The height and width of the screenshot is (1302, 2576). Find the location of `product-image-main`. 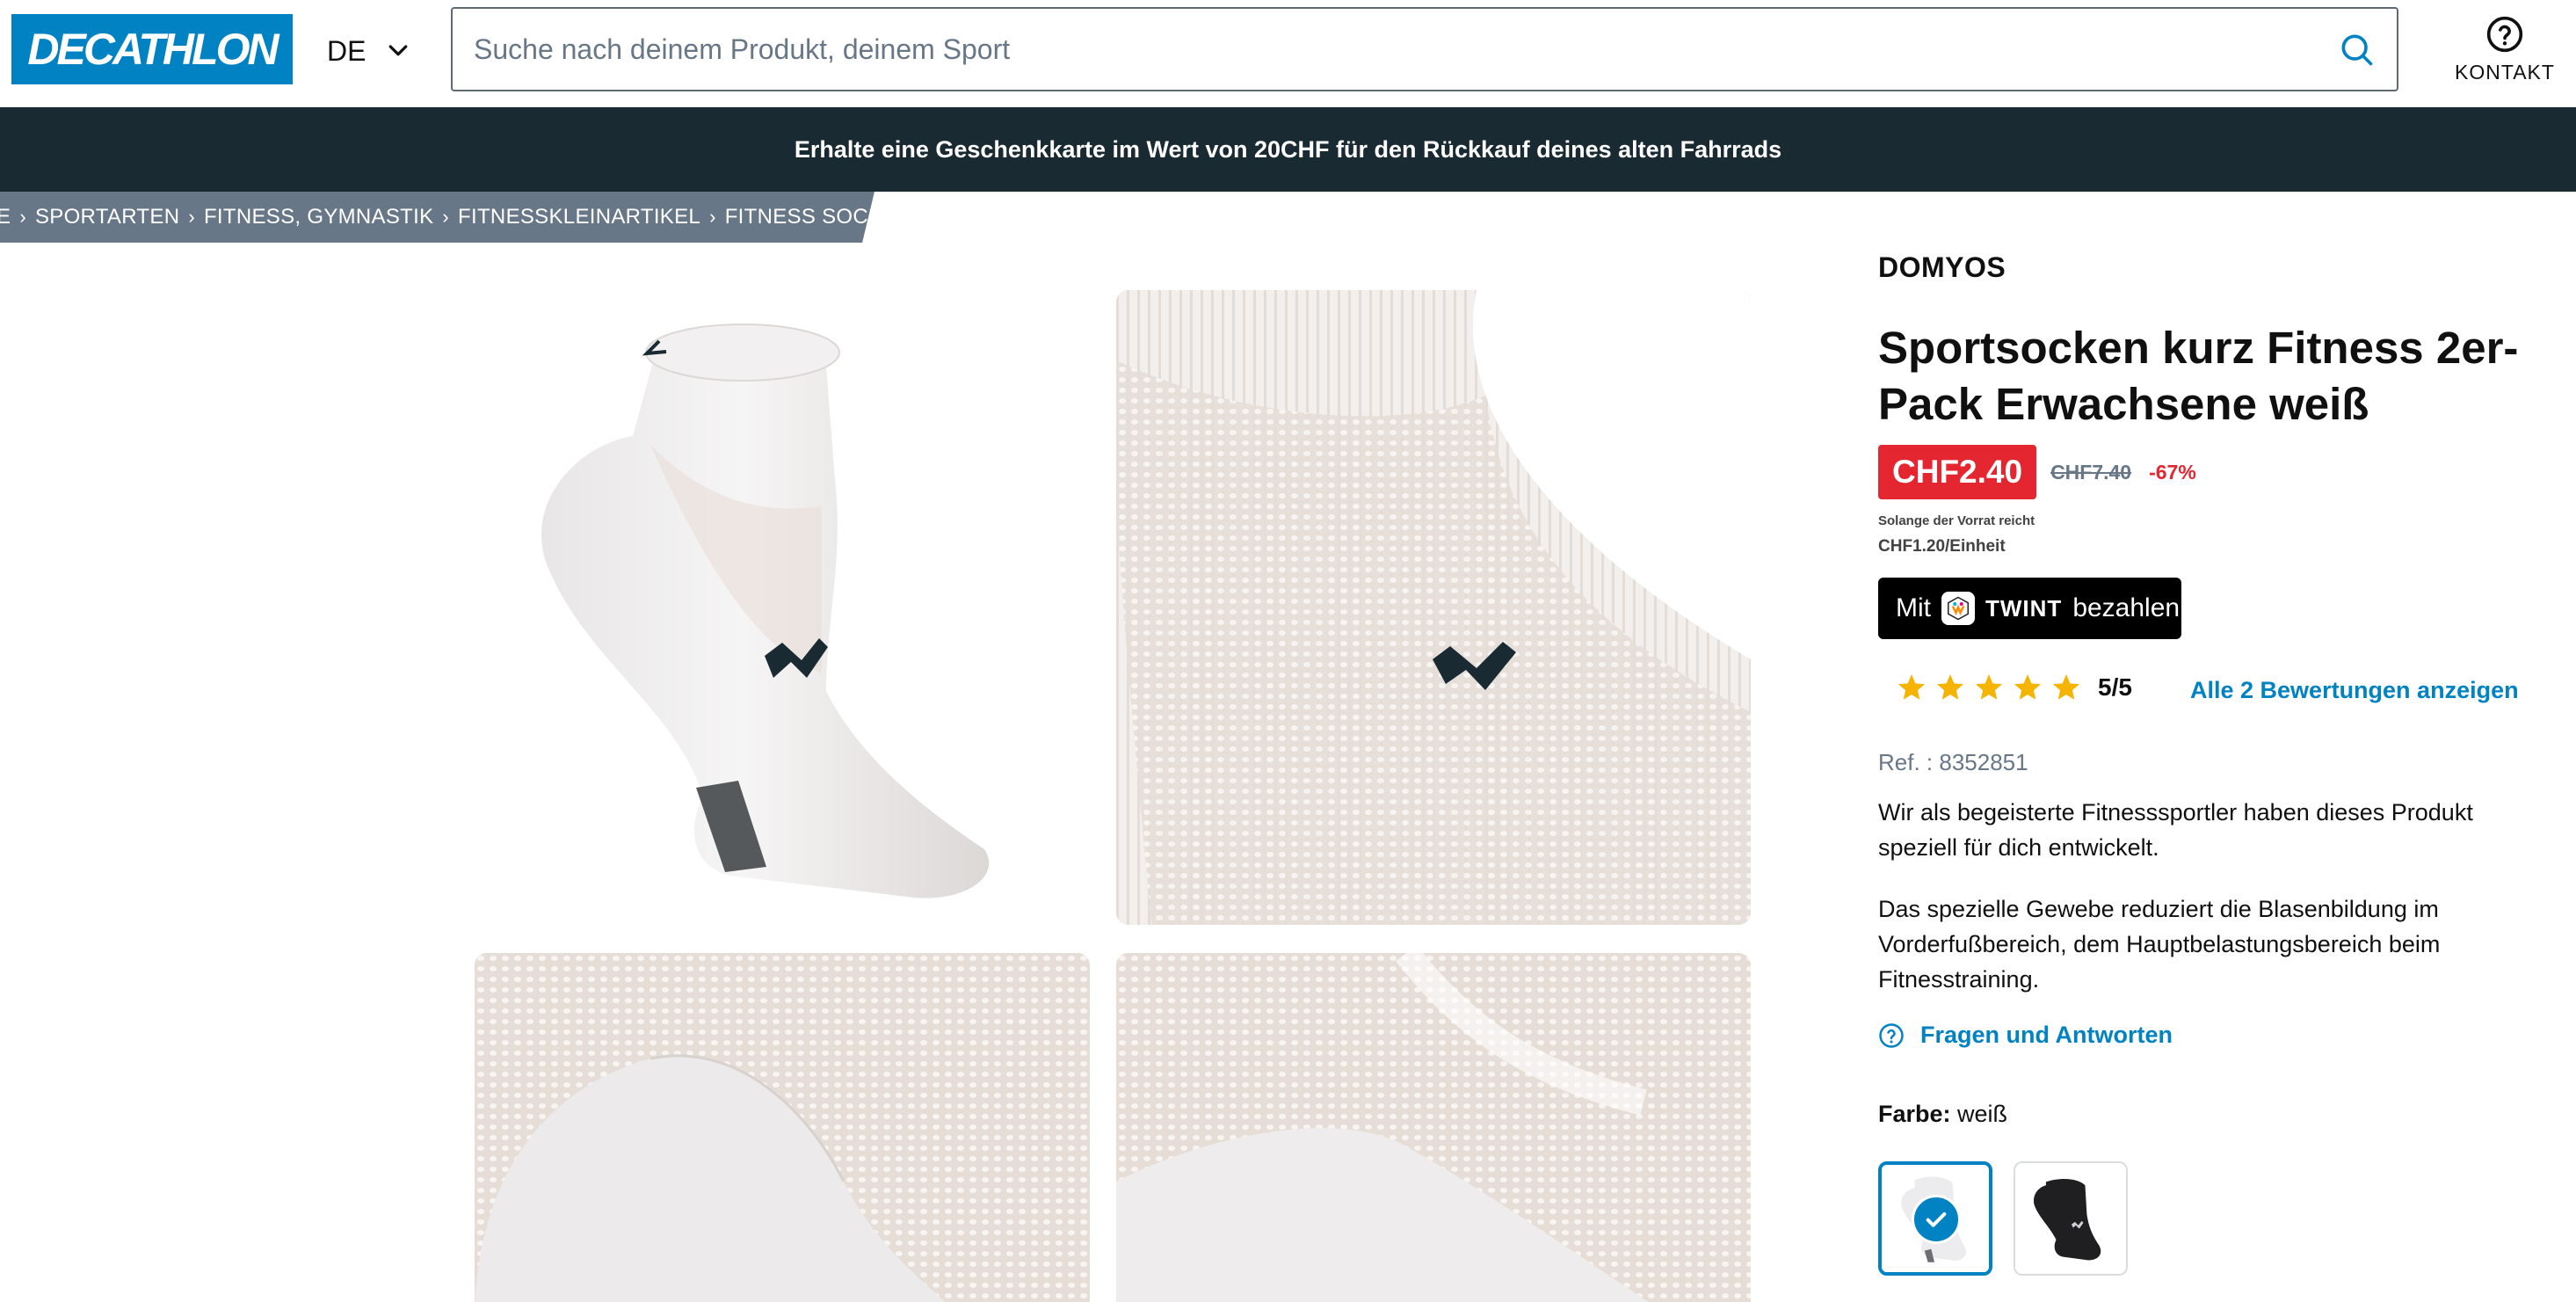

product-image-main is located at coordinates (782, 587).